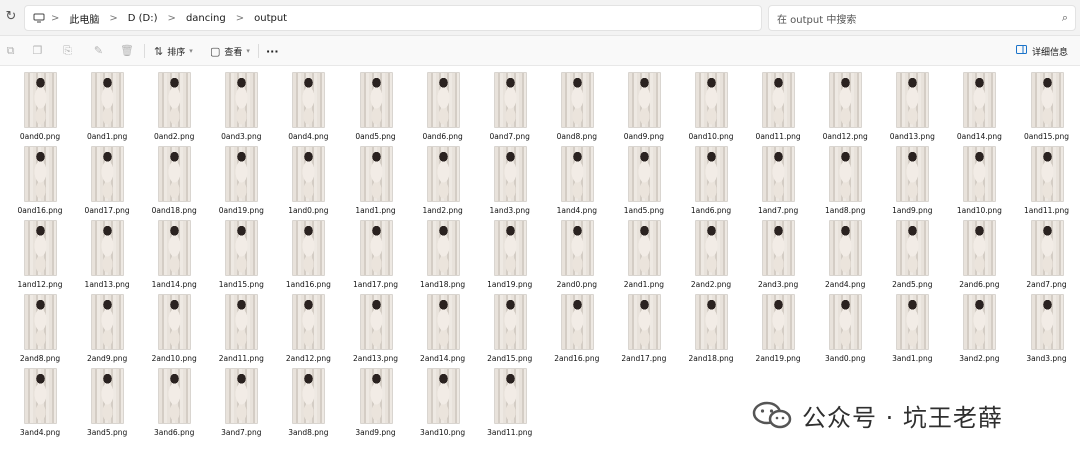 The image size is (1080, 458). I want to click on file-item: 1and10.png, so click(979, 182).